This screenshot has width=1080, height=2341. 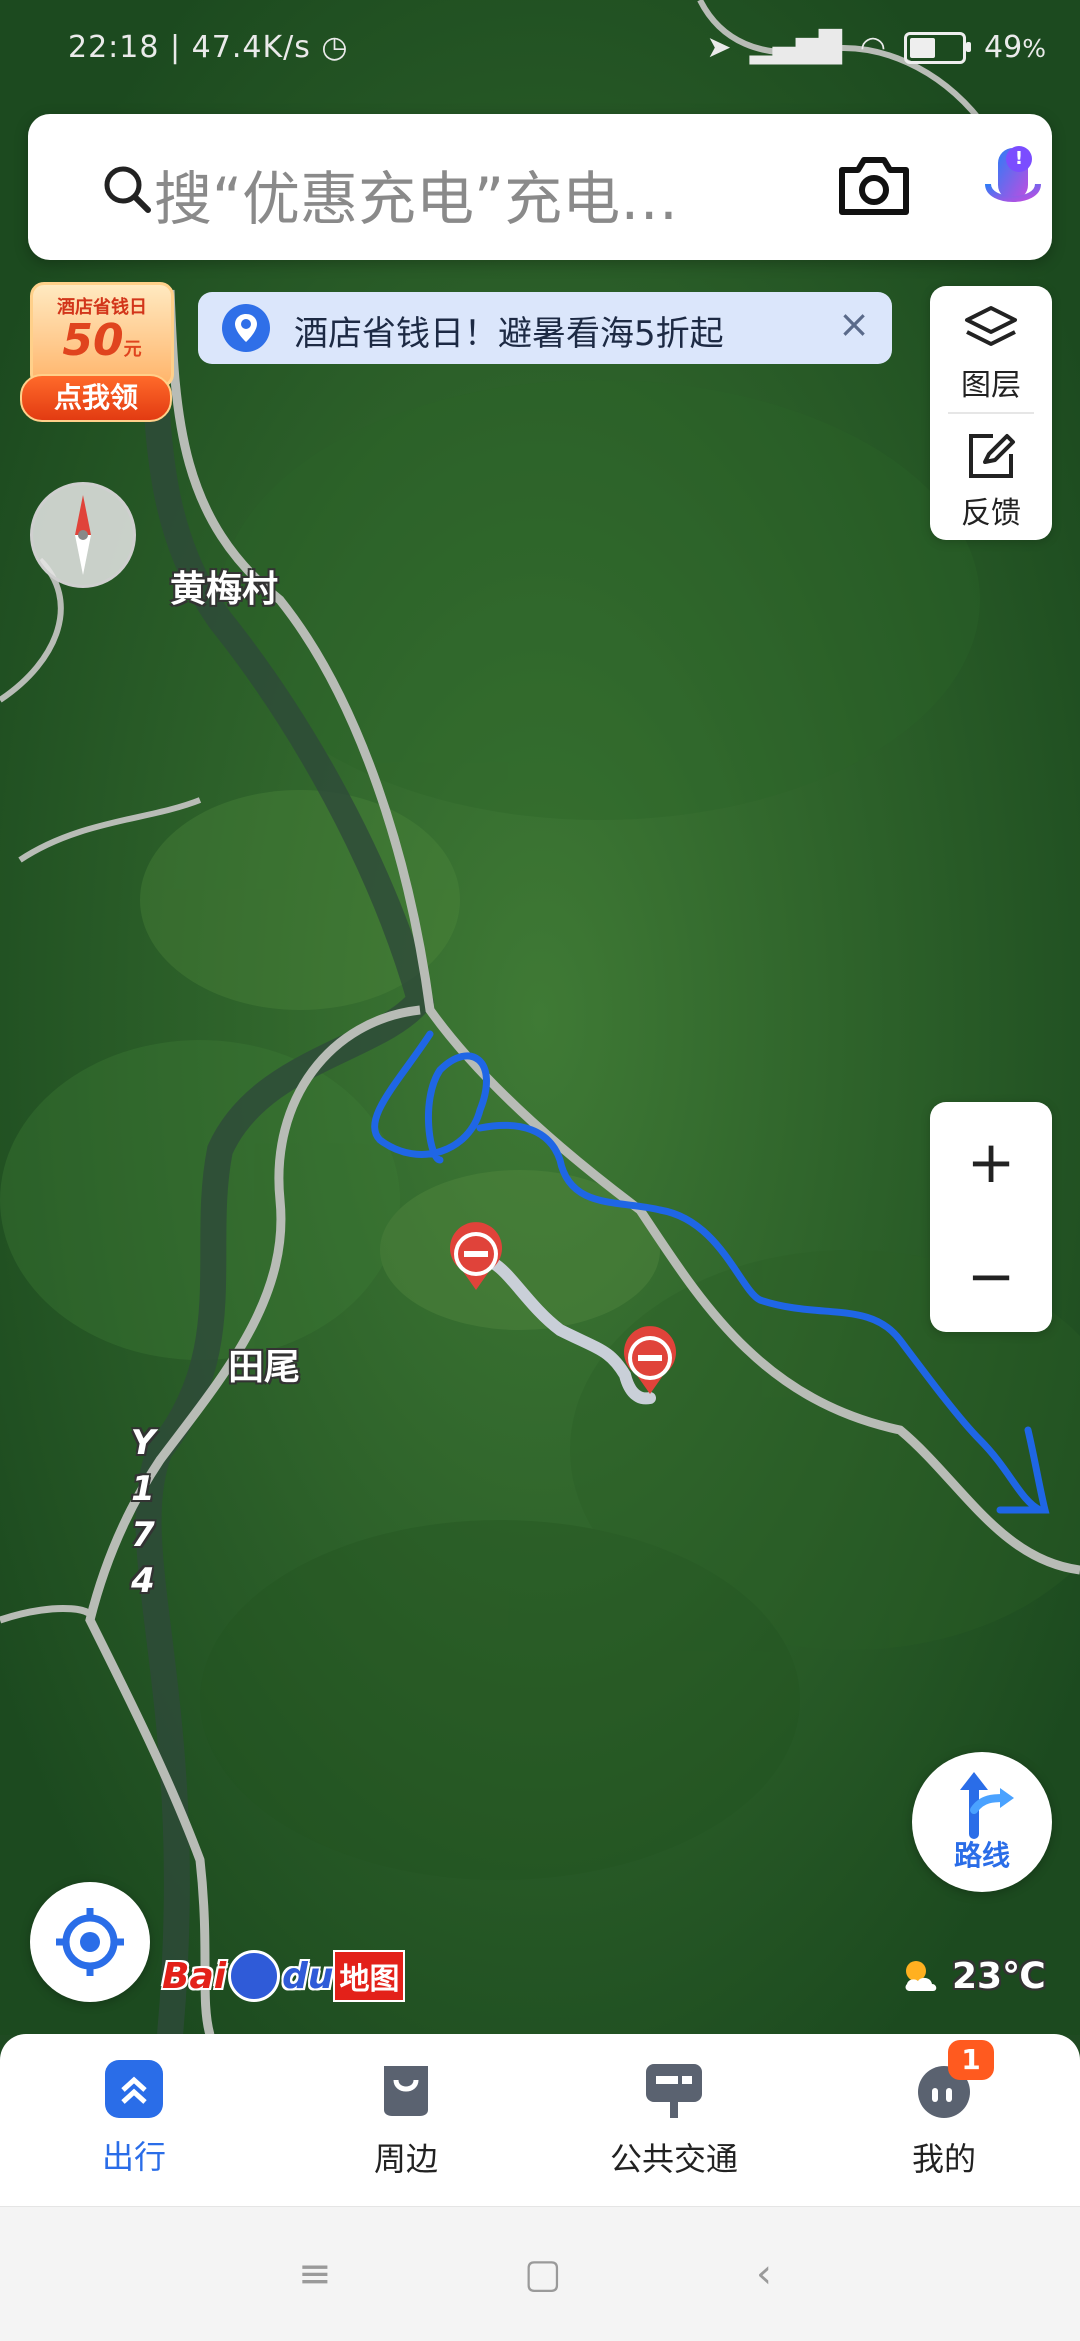 What do you see at coordinates (991, 482) in the screenshot?
I see `feedback-button: 反馈` at bounding box center [991, 482].